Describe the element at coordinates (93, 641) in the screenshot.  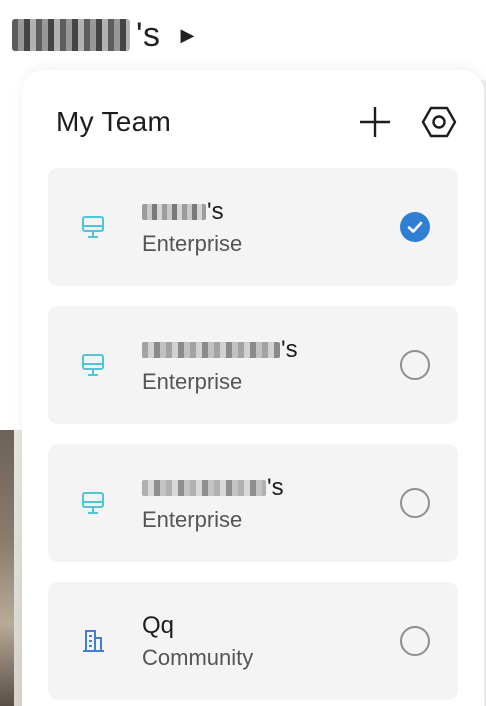
I see `building-icon` at that location.